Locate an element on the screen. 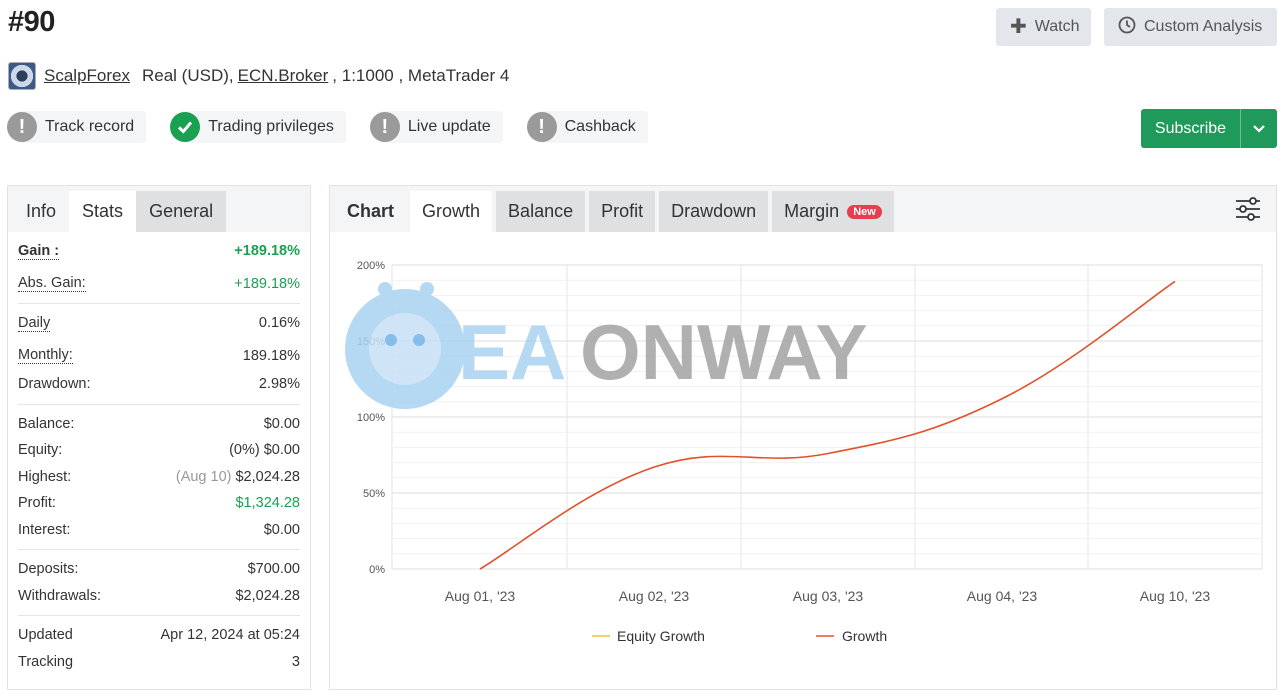 The image size is (1285, 696). x-tick-label: Aug 02, '23 is located at coordinates (654, 596).